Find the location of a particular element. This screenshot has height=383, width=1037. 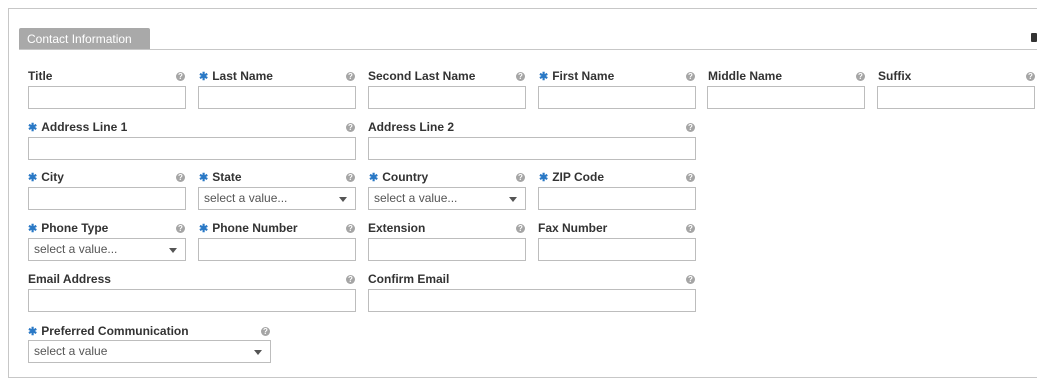

confirm-email-label: Confirm Email is located at coordinates (409, 279).